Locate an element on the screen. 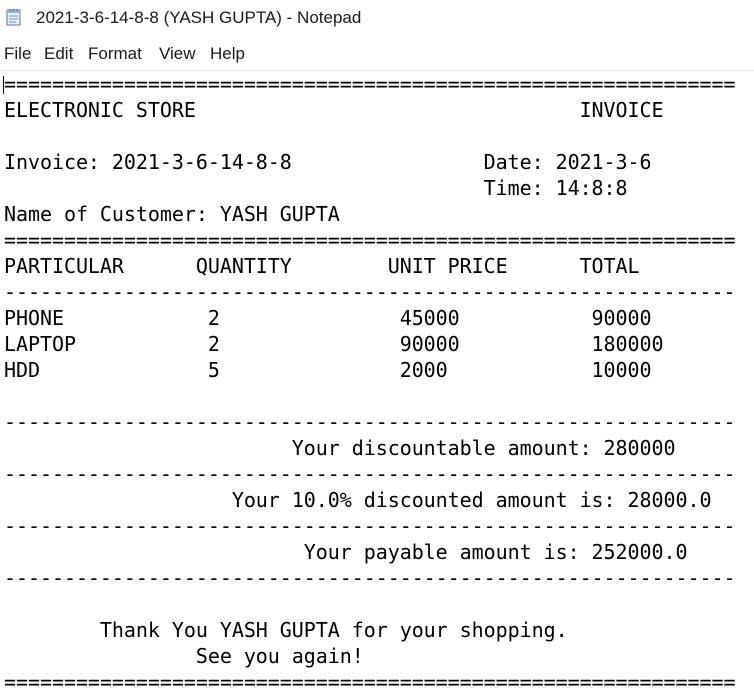 The width and height of the screenshot is (754, 690). text-line: Invoice: 2021-3-6-14-8-8 Date: 2021-3-6 is located at coordinates (328, 162).